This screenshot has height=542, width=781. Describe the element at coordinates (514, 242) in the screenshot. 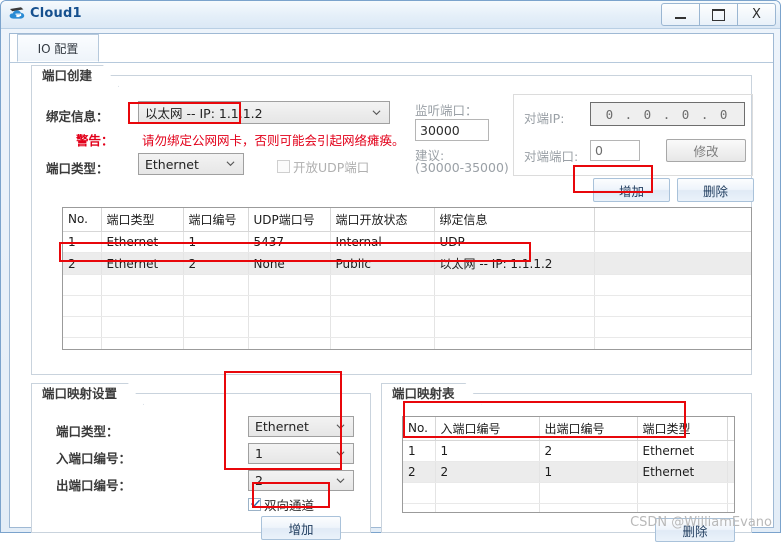

I see `cell-binding: UDP` at that location.